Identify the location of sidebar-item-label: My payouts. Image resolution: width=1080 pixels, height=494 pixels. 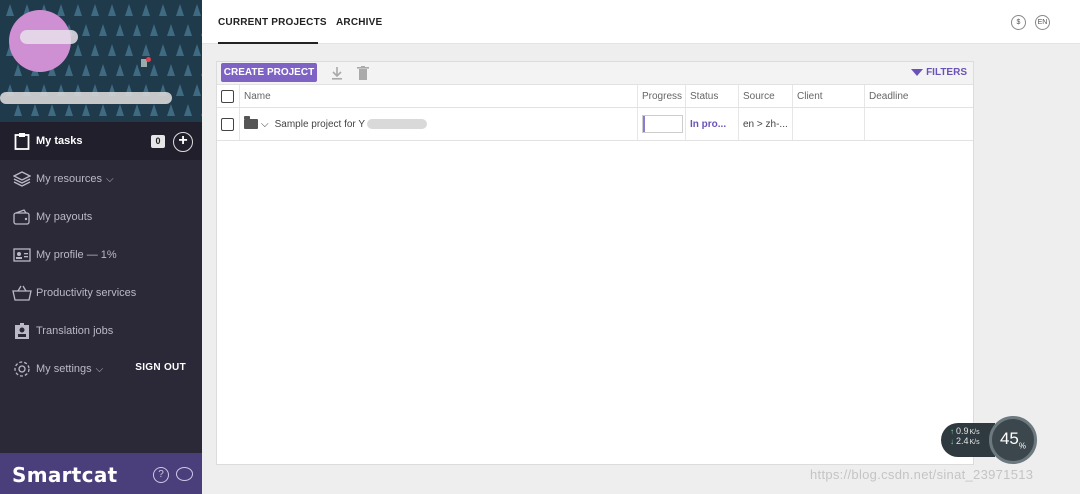
(64, 217).